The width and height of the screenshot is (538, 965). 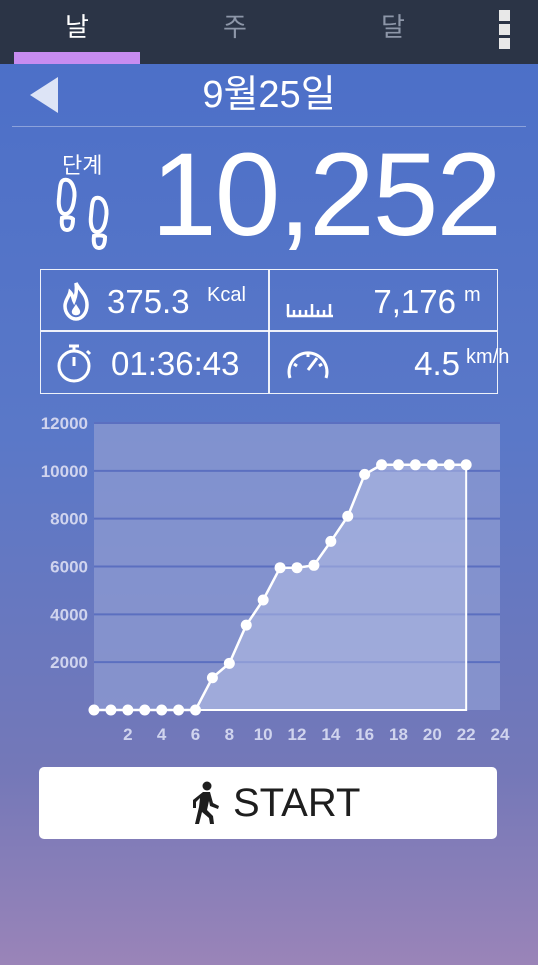 I want to click on flame-icon, so click(x=76, y=301).